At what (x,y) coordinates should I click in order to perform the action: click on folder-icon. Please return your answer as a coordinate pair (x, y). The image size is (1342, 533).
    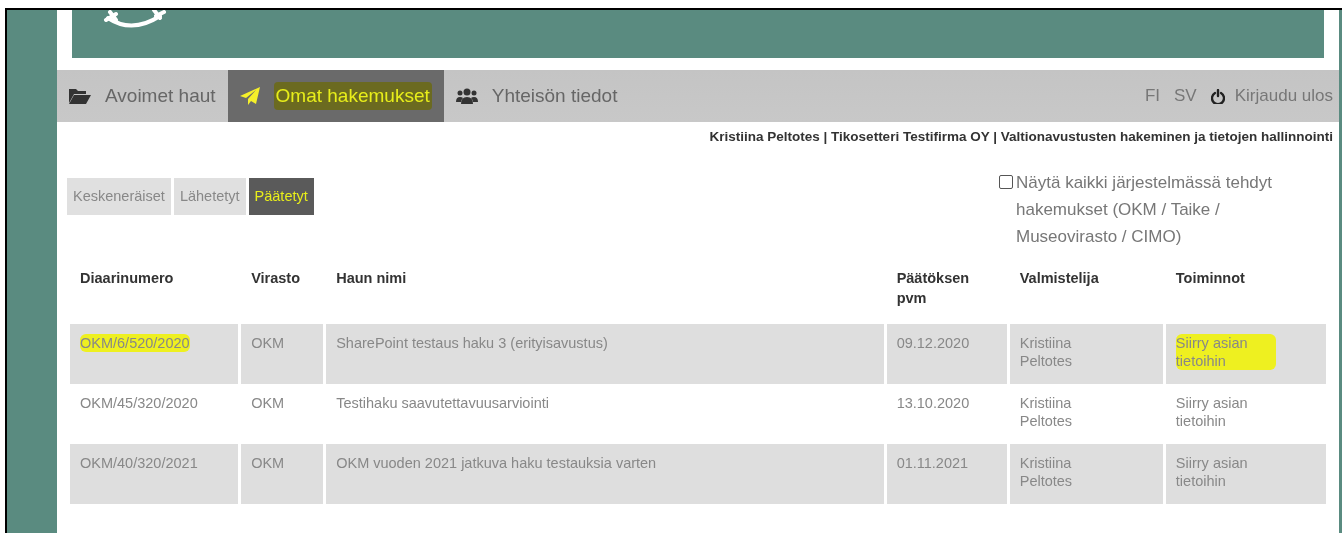
    Looking at the image, I should click on (80, 96).